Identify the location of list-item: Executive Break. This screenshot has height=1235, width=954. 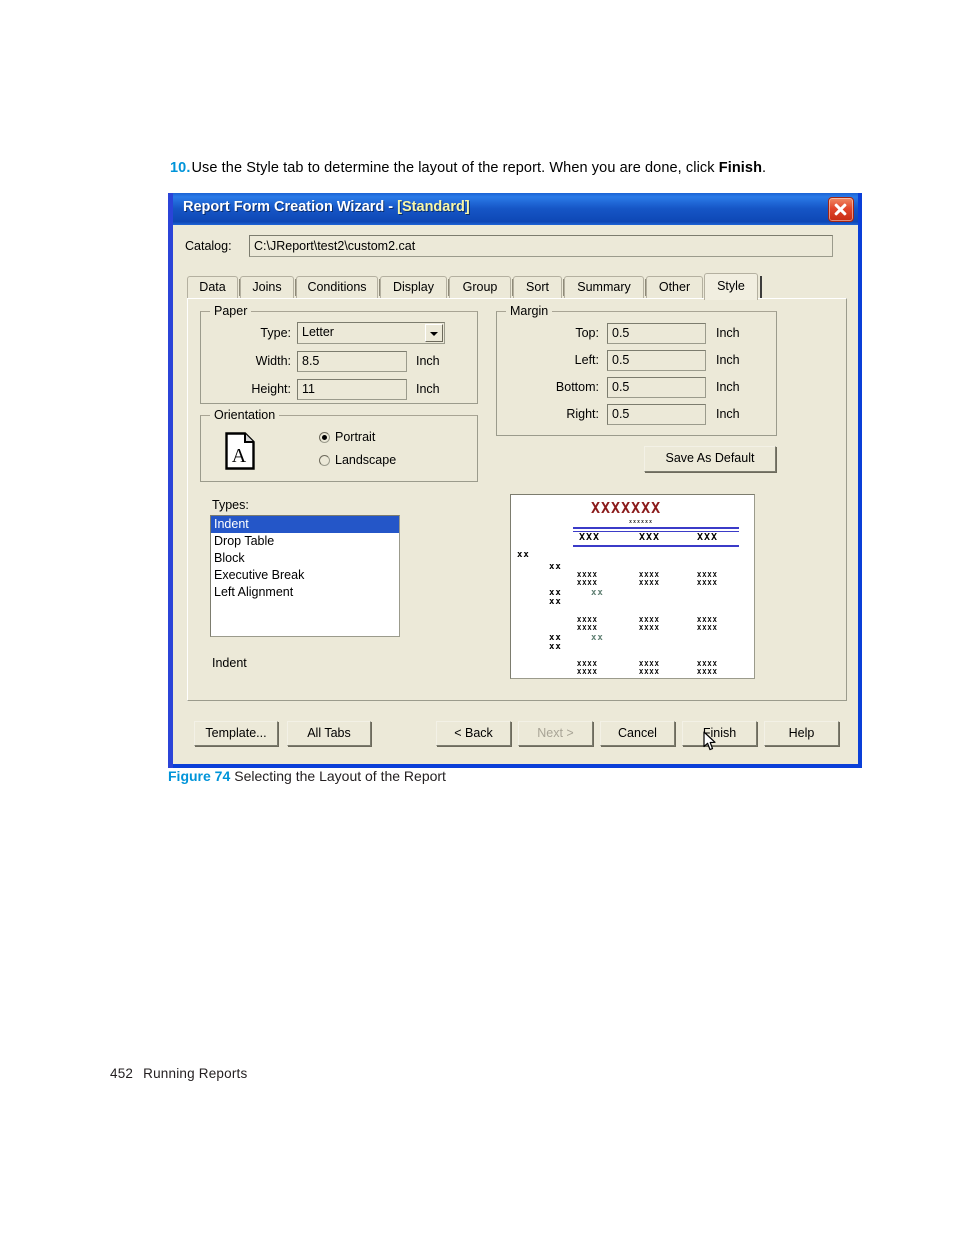
(305, 575).